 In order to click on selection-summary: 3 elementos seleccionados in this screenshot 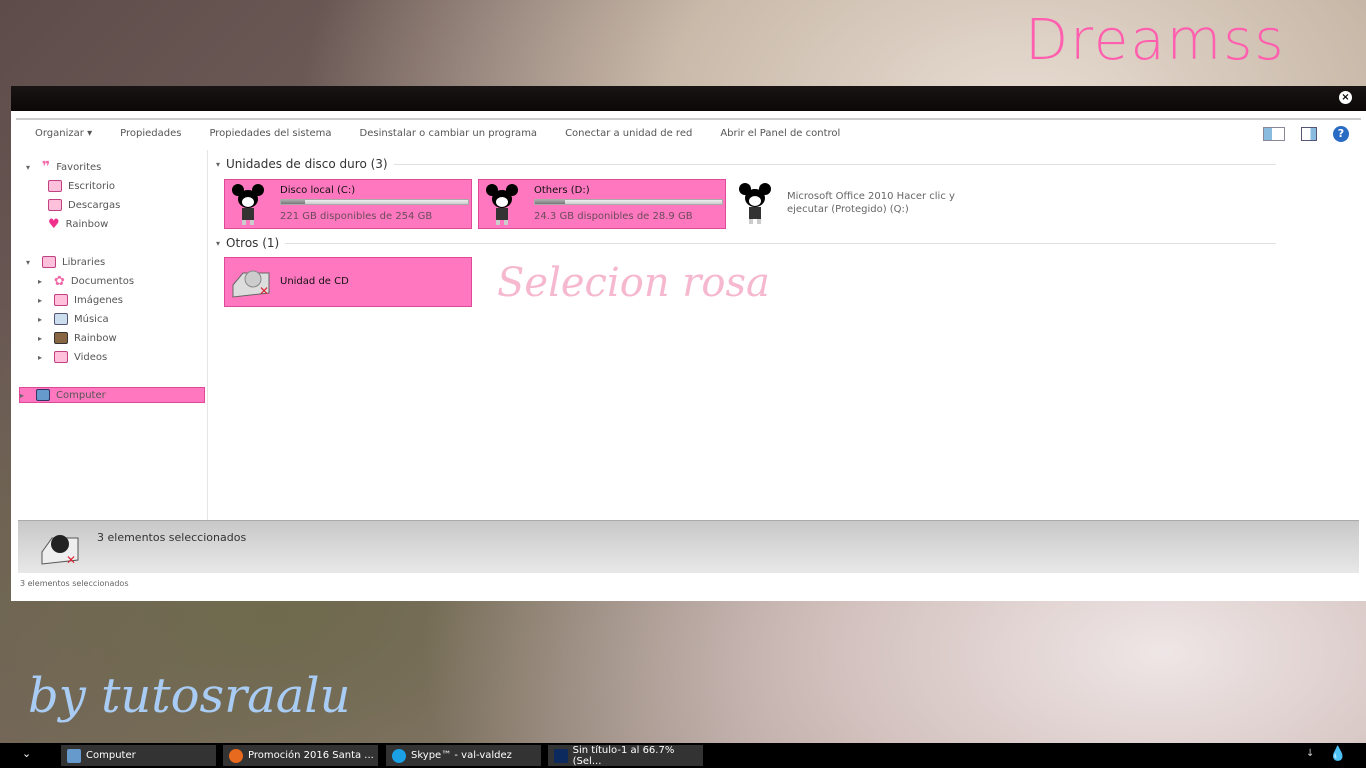, I will do `click(172, 537)`.